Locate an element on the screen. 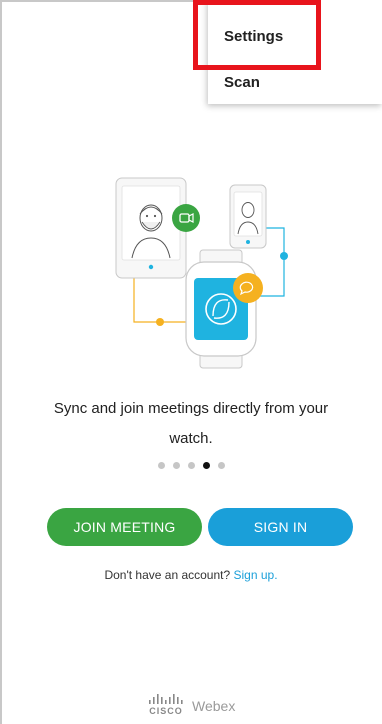 Image resolution: width=382 pixels, height=724 pixels. cisco-bars-icon is located at coordinates (166, 699).